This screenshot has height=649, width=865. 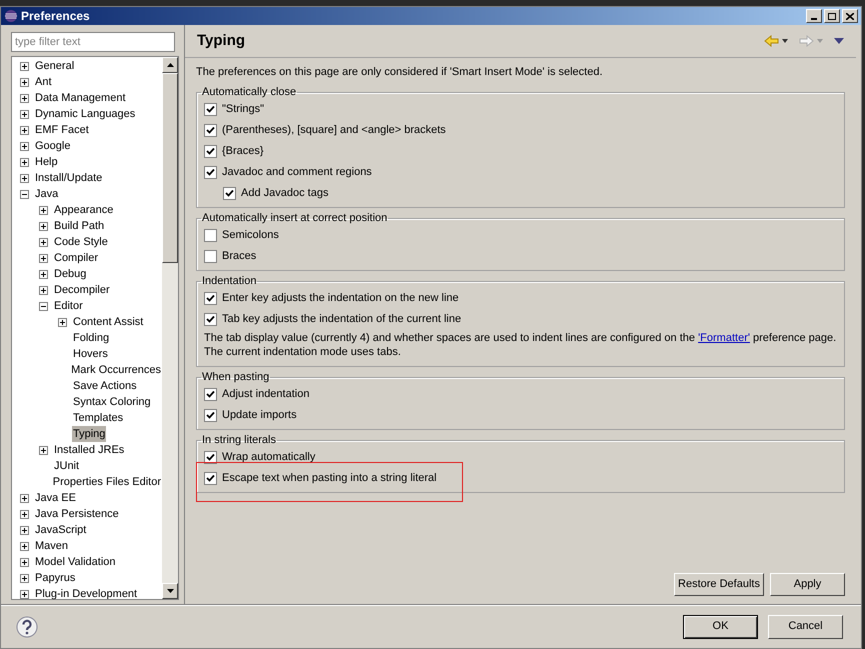 What do you see at coordinates (91, 338) in the screenshot?
I see `tree-item: Folding` at bounding box center [91, 338].